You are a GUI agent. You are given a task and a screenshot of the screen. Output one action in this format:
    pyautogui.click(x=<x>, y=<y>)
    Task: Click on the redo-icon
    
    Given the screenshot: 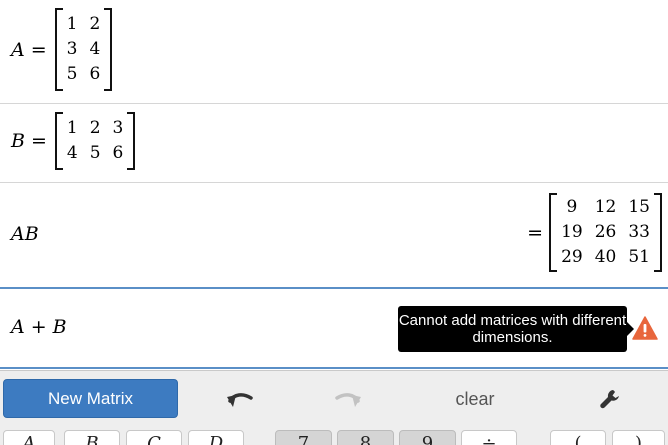 What is the action you would take?
    pyautogui.click(x=348, y=400)
    